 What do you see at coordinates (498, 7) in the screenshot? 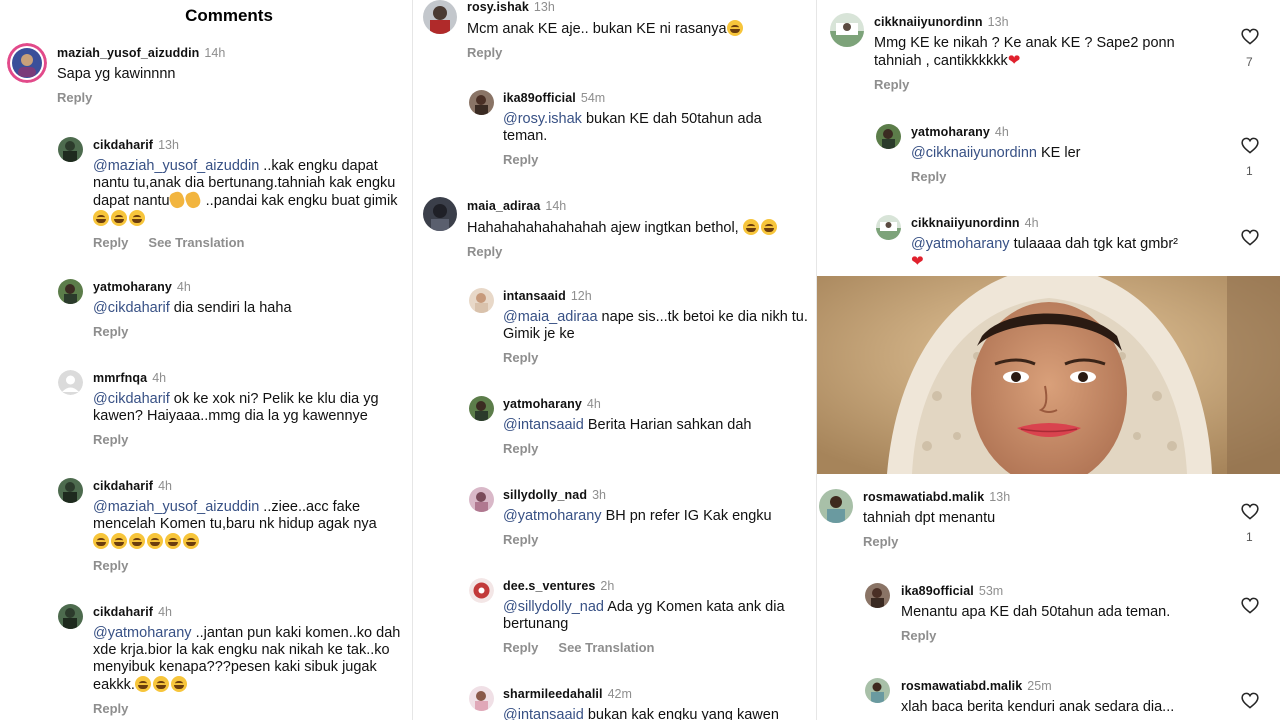
I see `comment-username: rosy.ishak` at bounding box center [498, 7].